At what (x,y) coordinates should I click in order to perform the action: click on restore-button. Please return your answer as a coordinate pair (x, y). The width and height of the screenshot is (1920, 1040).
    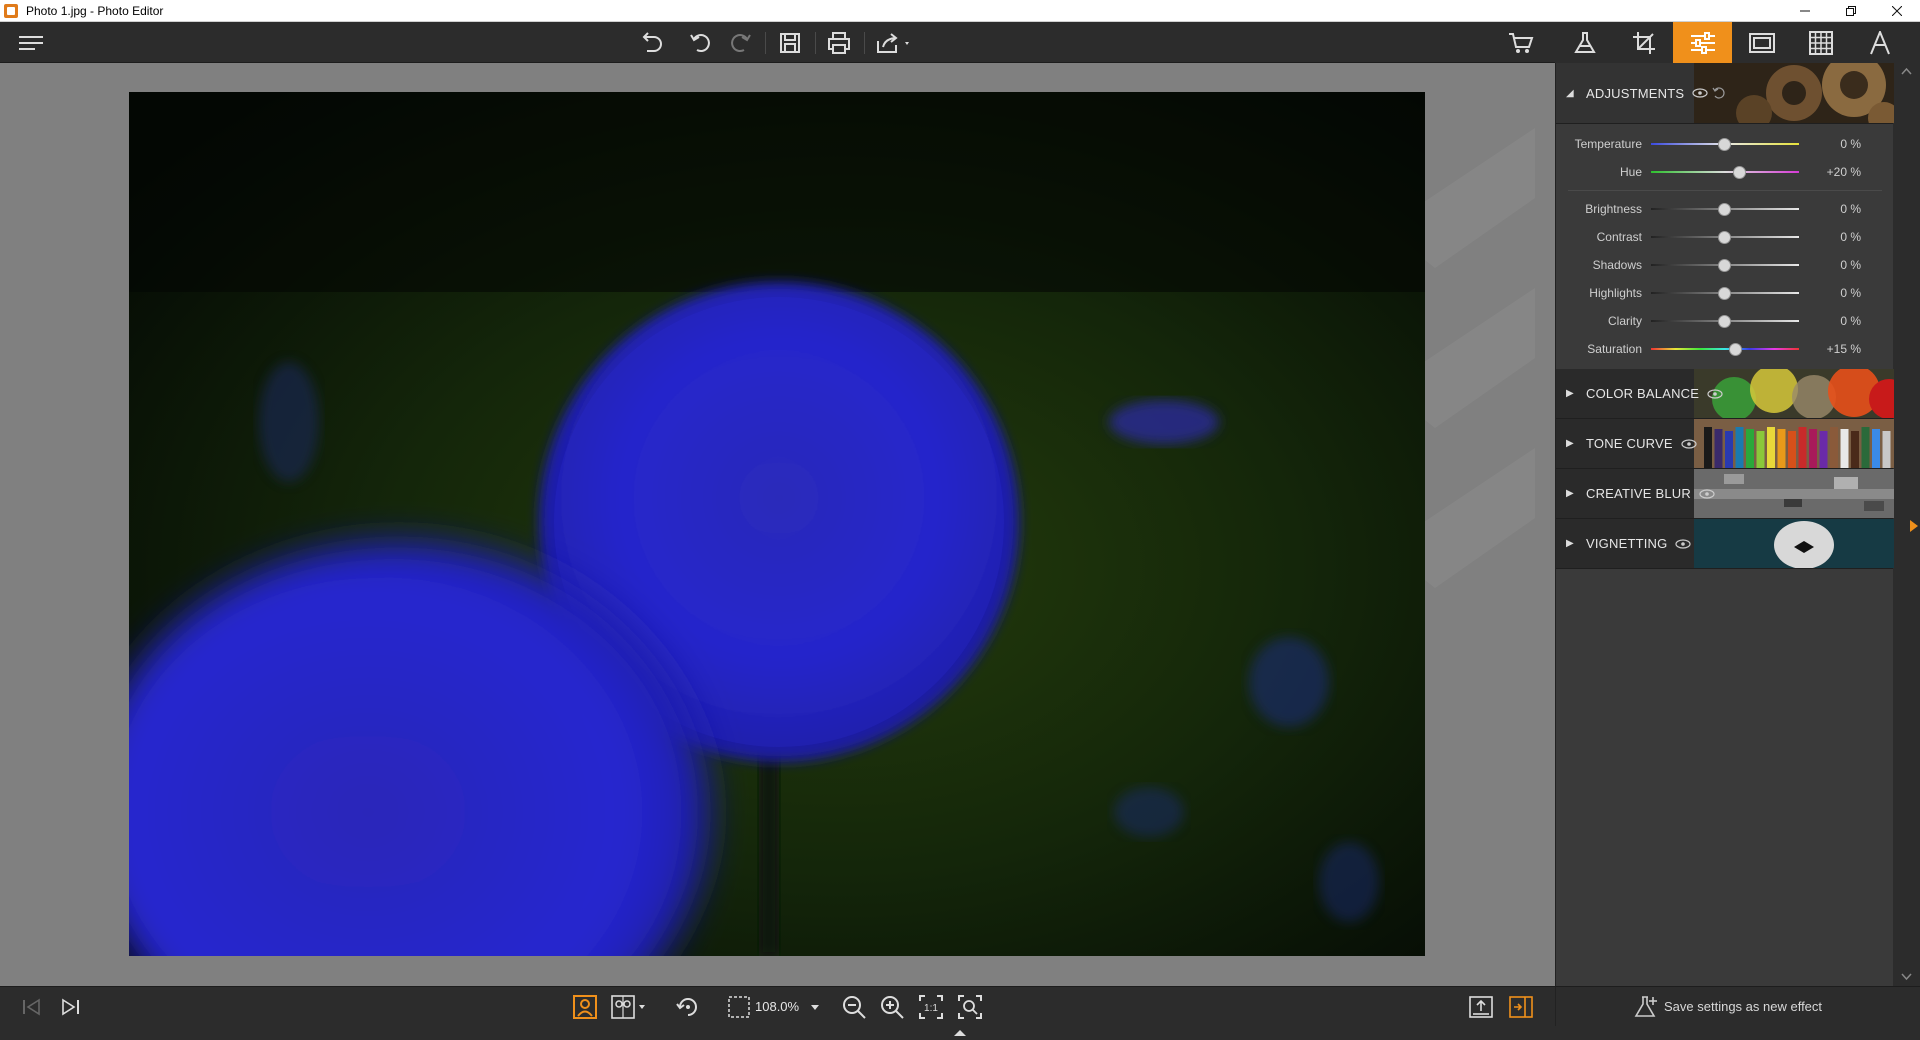
    Looking at the image, I should click on (1851, 11).